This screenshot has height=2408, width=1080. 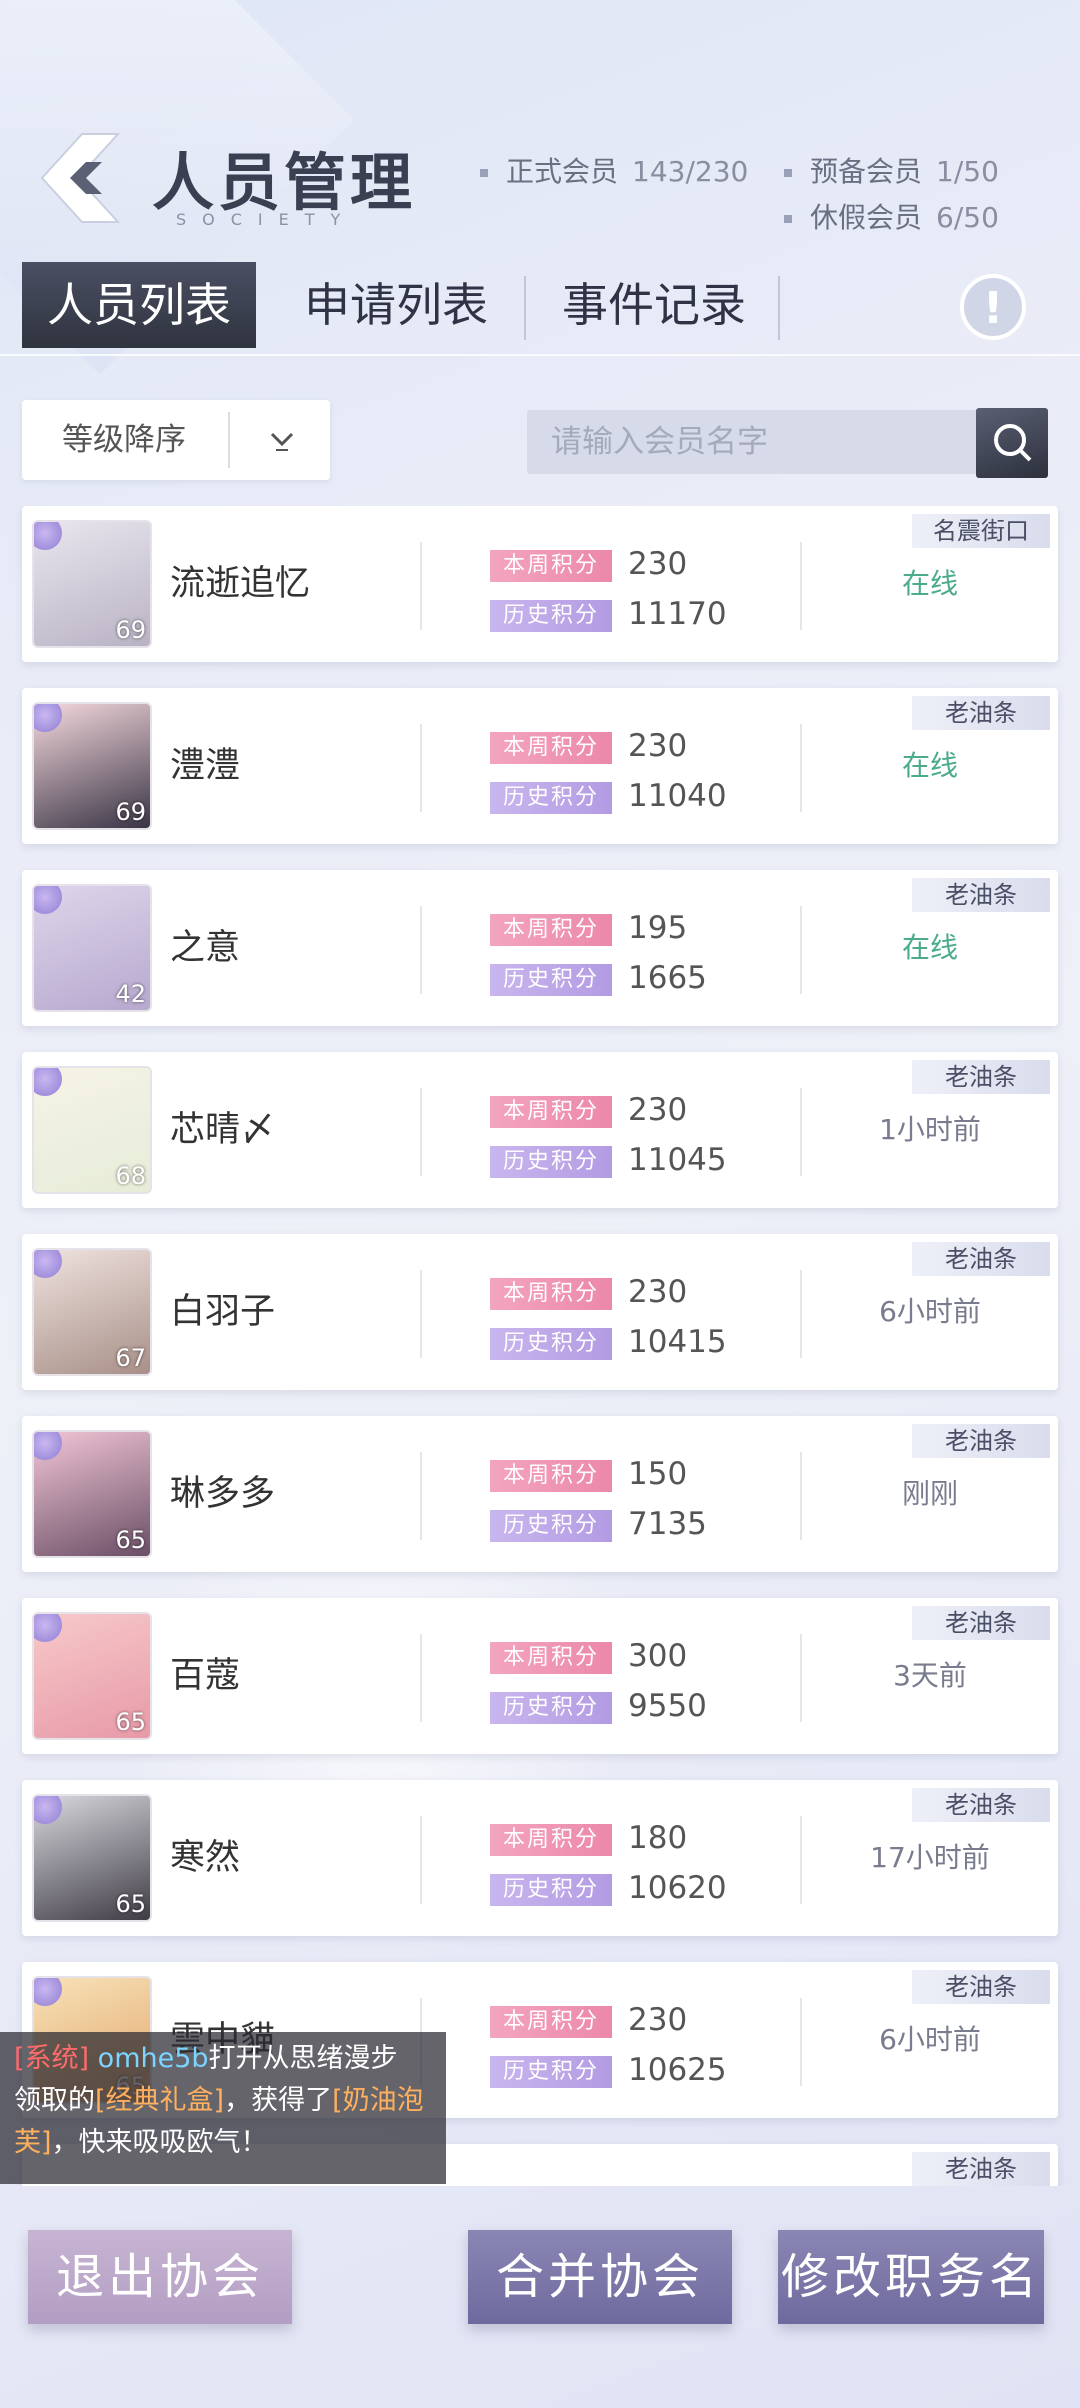 I want to click on member-name: 芯晴〆, so click(x=223, y=1130).